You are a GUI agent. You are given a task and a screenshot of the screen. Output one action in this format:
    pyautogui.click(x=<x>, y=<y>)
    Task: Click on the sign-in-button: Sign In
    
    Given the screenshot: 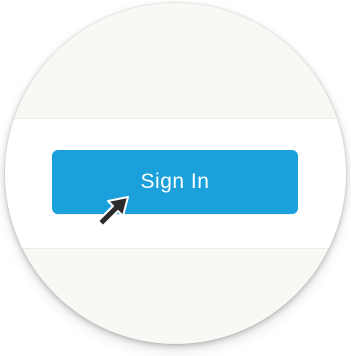 What is the action you would take?
    pyautogui.click(x=175, y=182)
    